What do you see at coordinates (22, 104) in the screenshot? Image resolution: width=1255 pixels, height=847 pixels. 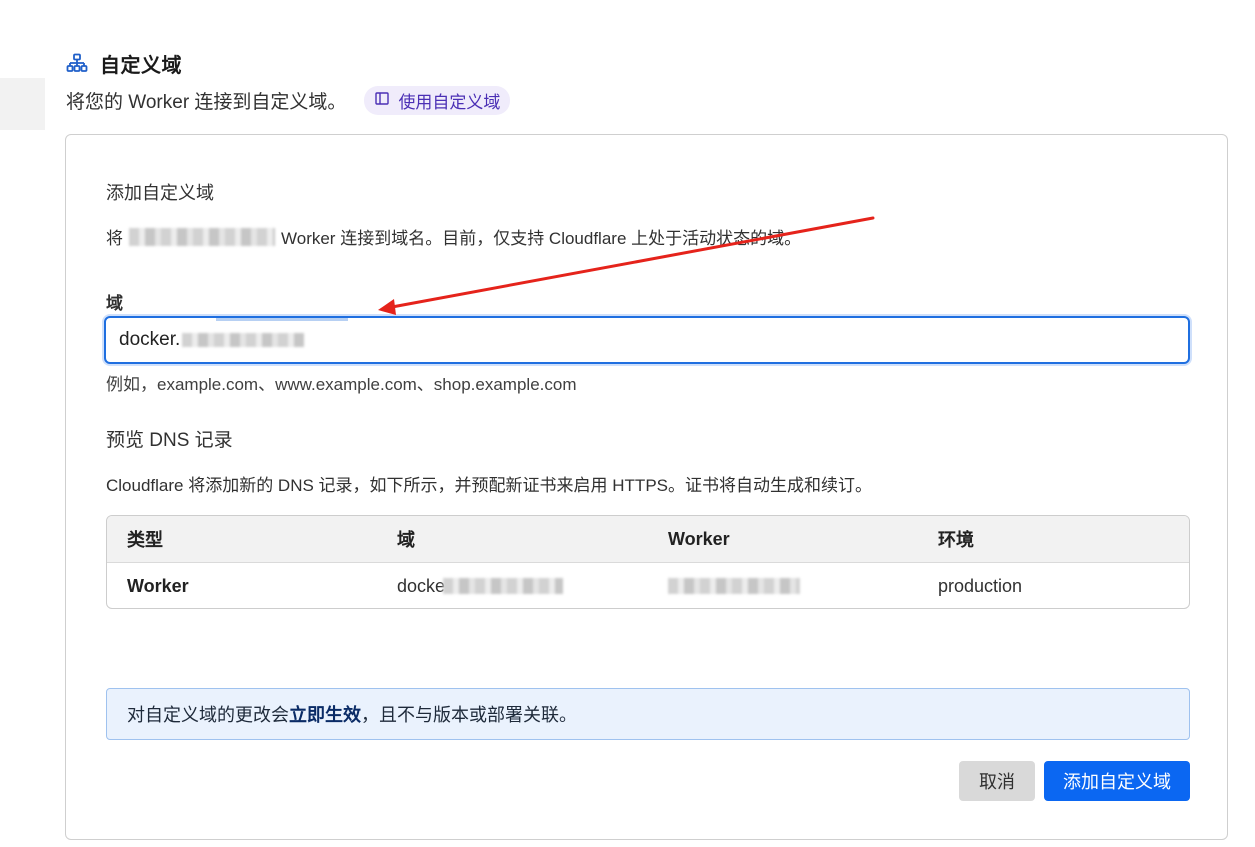 I see `left-panel-edge` at bounding box center [22, 104].